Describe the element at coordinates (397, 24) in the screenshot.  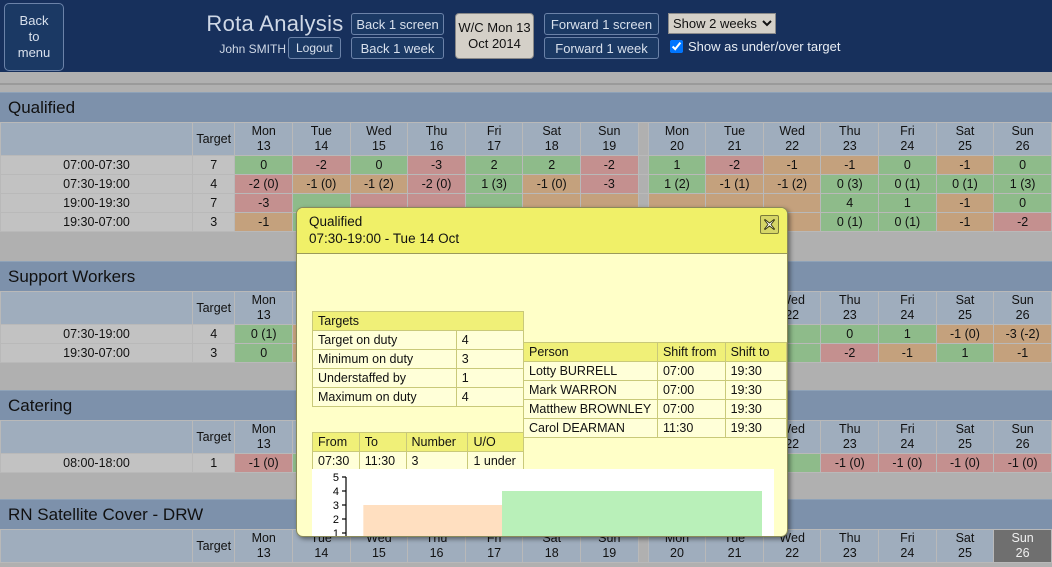
I see `back-1-screen-button: Back 1 screen` at that location.